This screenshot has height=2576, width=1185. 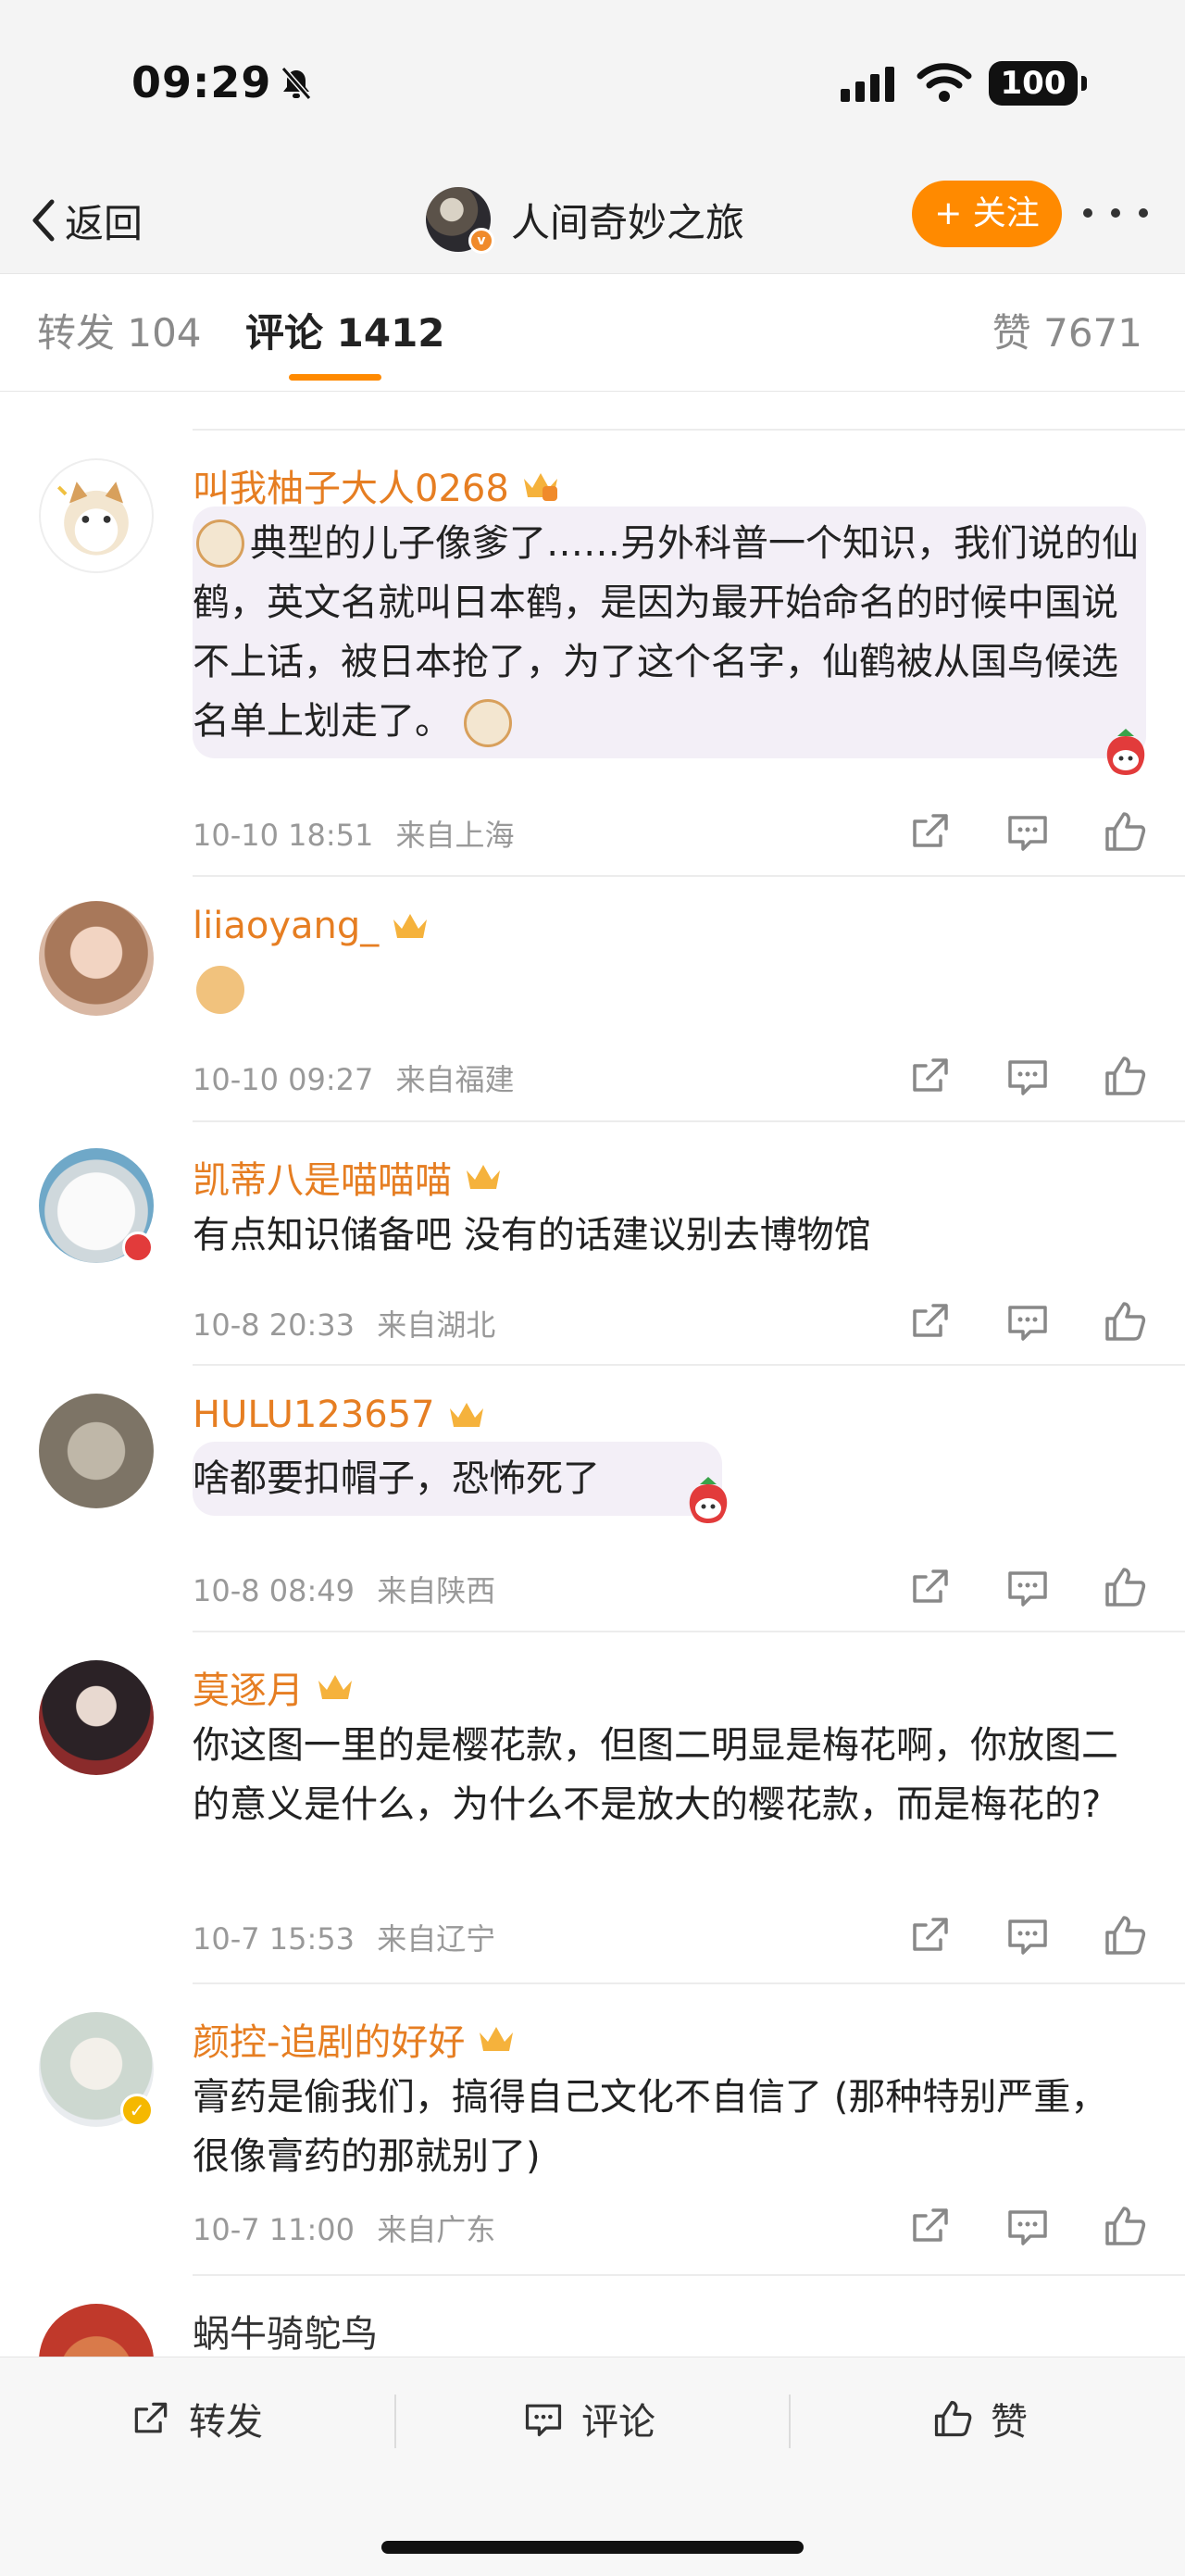 What do you see at coordinates (138, 1247) in the screenshot?
I see `status-badge` at bounding box center [138, 1247].